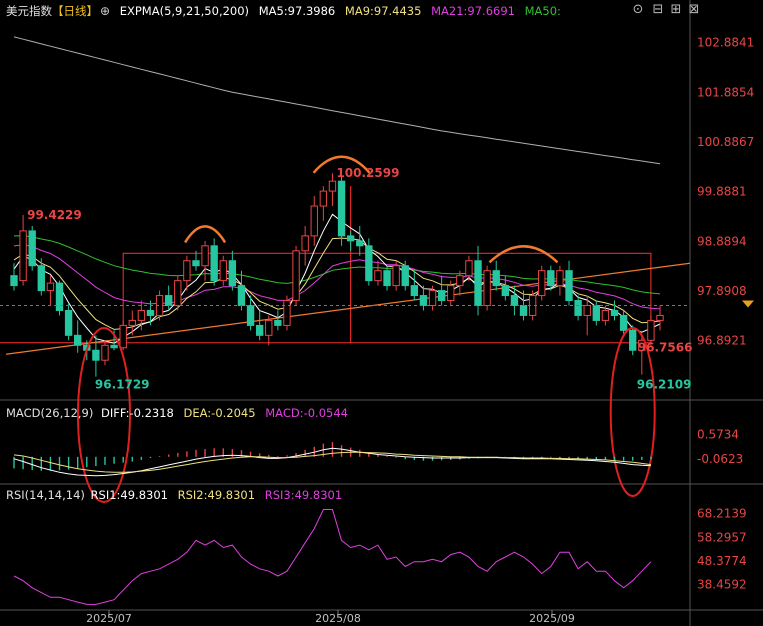 Image resolution: width=763 pixels, height=626 pixels. I want to click on rsi-y-tick-label: 68.2139, so click(722, 514).